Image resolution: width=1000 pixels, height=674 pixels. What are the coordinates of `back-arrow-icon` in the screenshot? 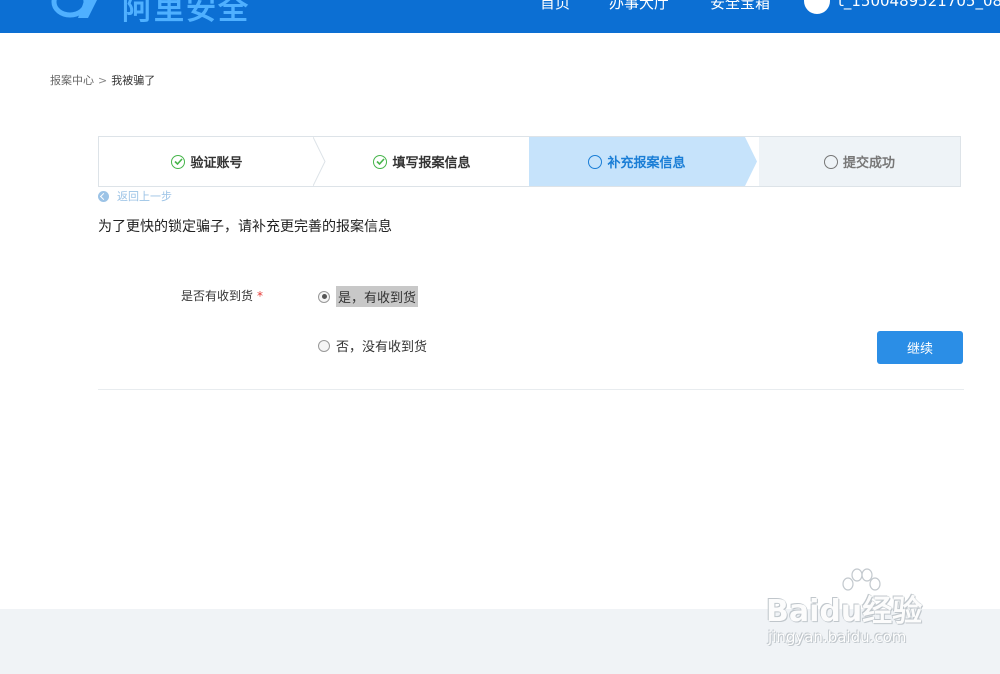 It's located at (103, 196).